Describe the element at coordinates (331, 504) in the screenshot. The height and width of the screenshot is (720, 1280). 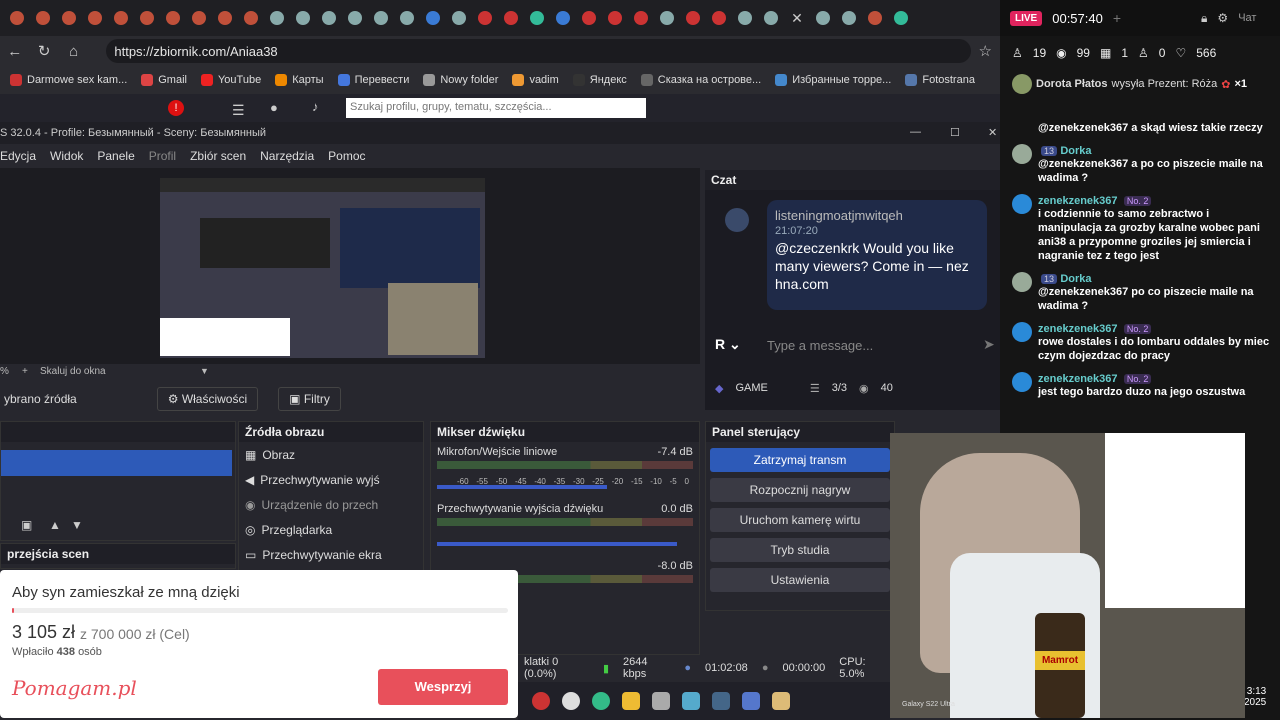
I see `source-item: ◉ Urządzenie do przech` at that location.